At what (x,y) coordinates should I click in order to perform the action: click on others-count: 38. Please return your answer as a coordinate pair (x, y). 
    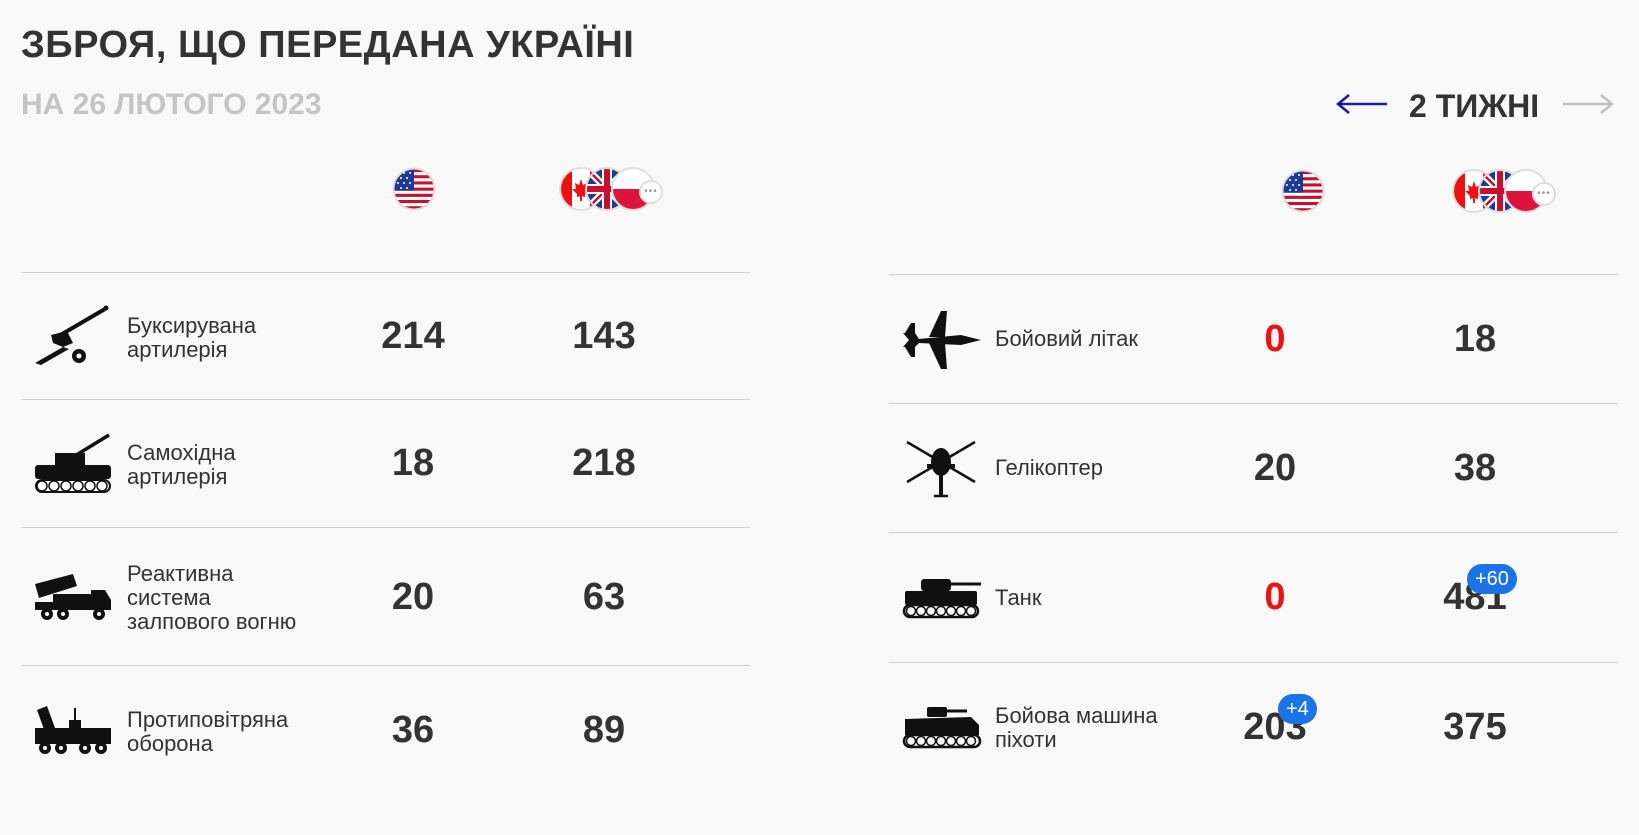
    Looking at the image, I should click on (1475, 468).